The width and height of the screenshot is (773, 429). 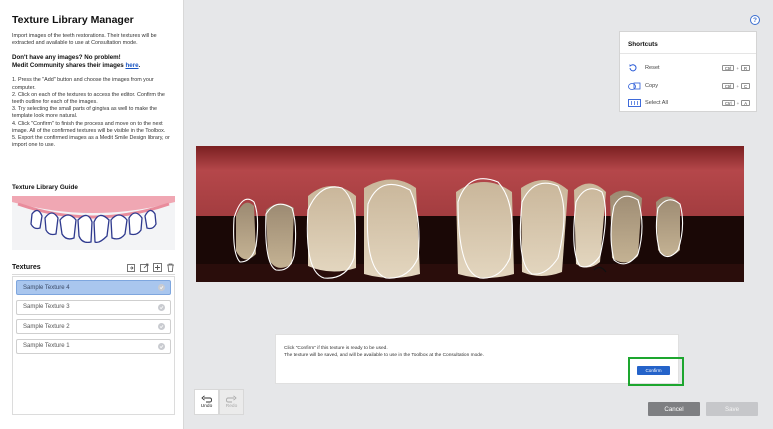 I want to click on texture-item-selected: Sample Texture 4, so click(x=93, y=287).